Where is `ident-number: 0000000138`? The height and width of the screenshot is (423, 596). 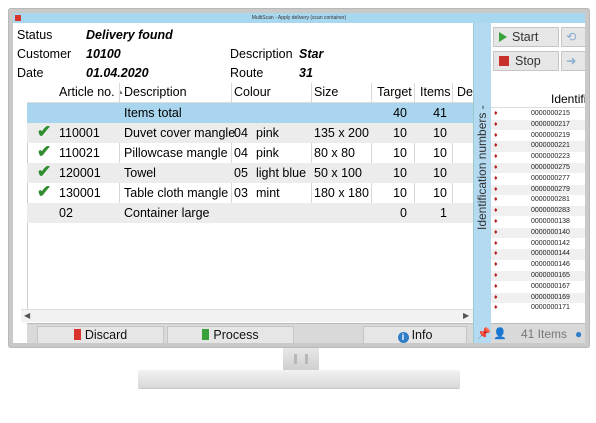
ident-number: 0000000138 is located at coordinates (550, 221).